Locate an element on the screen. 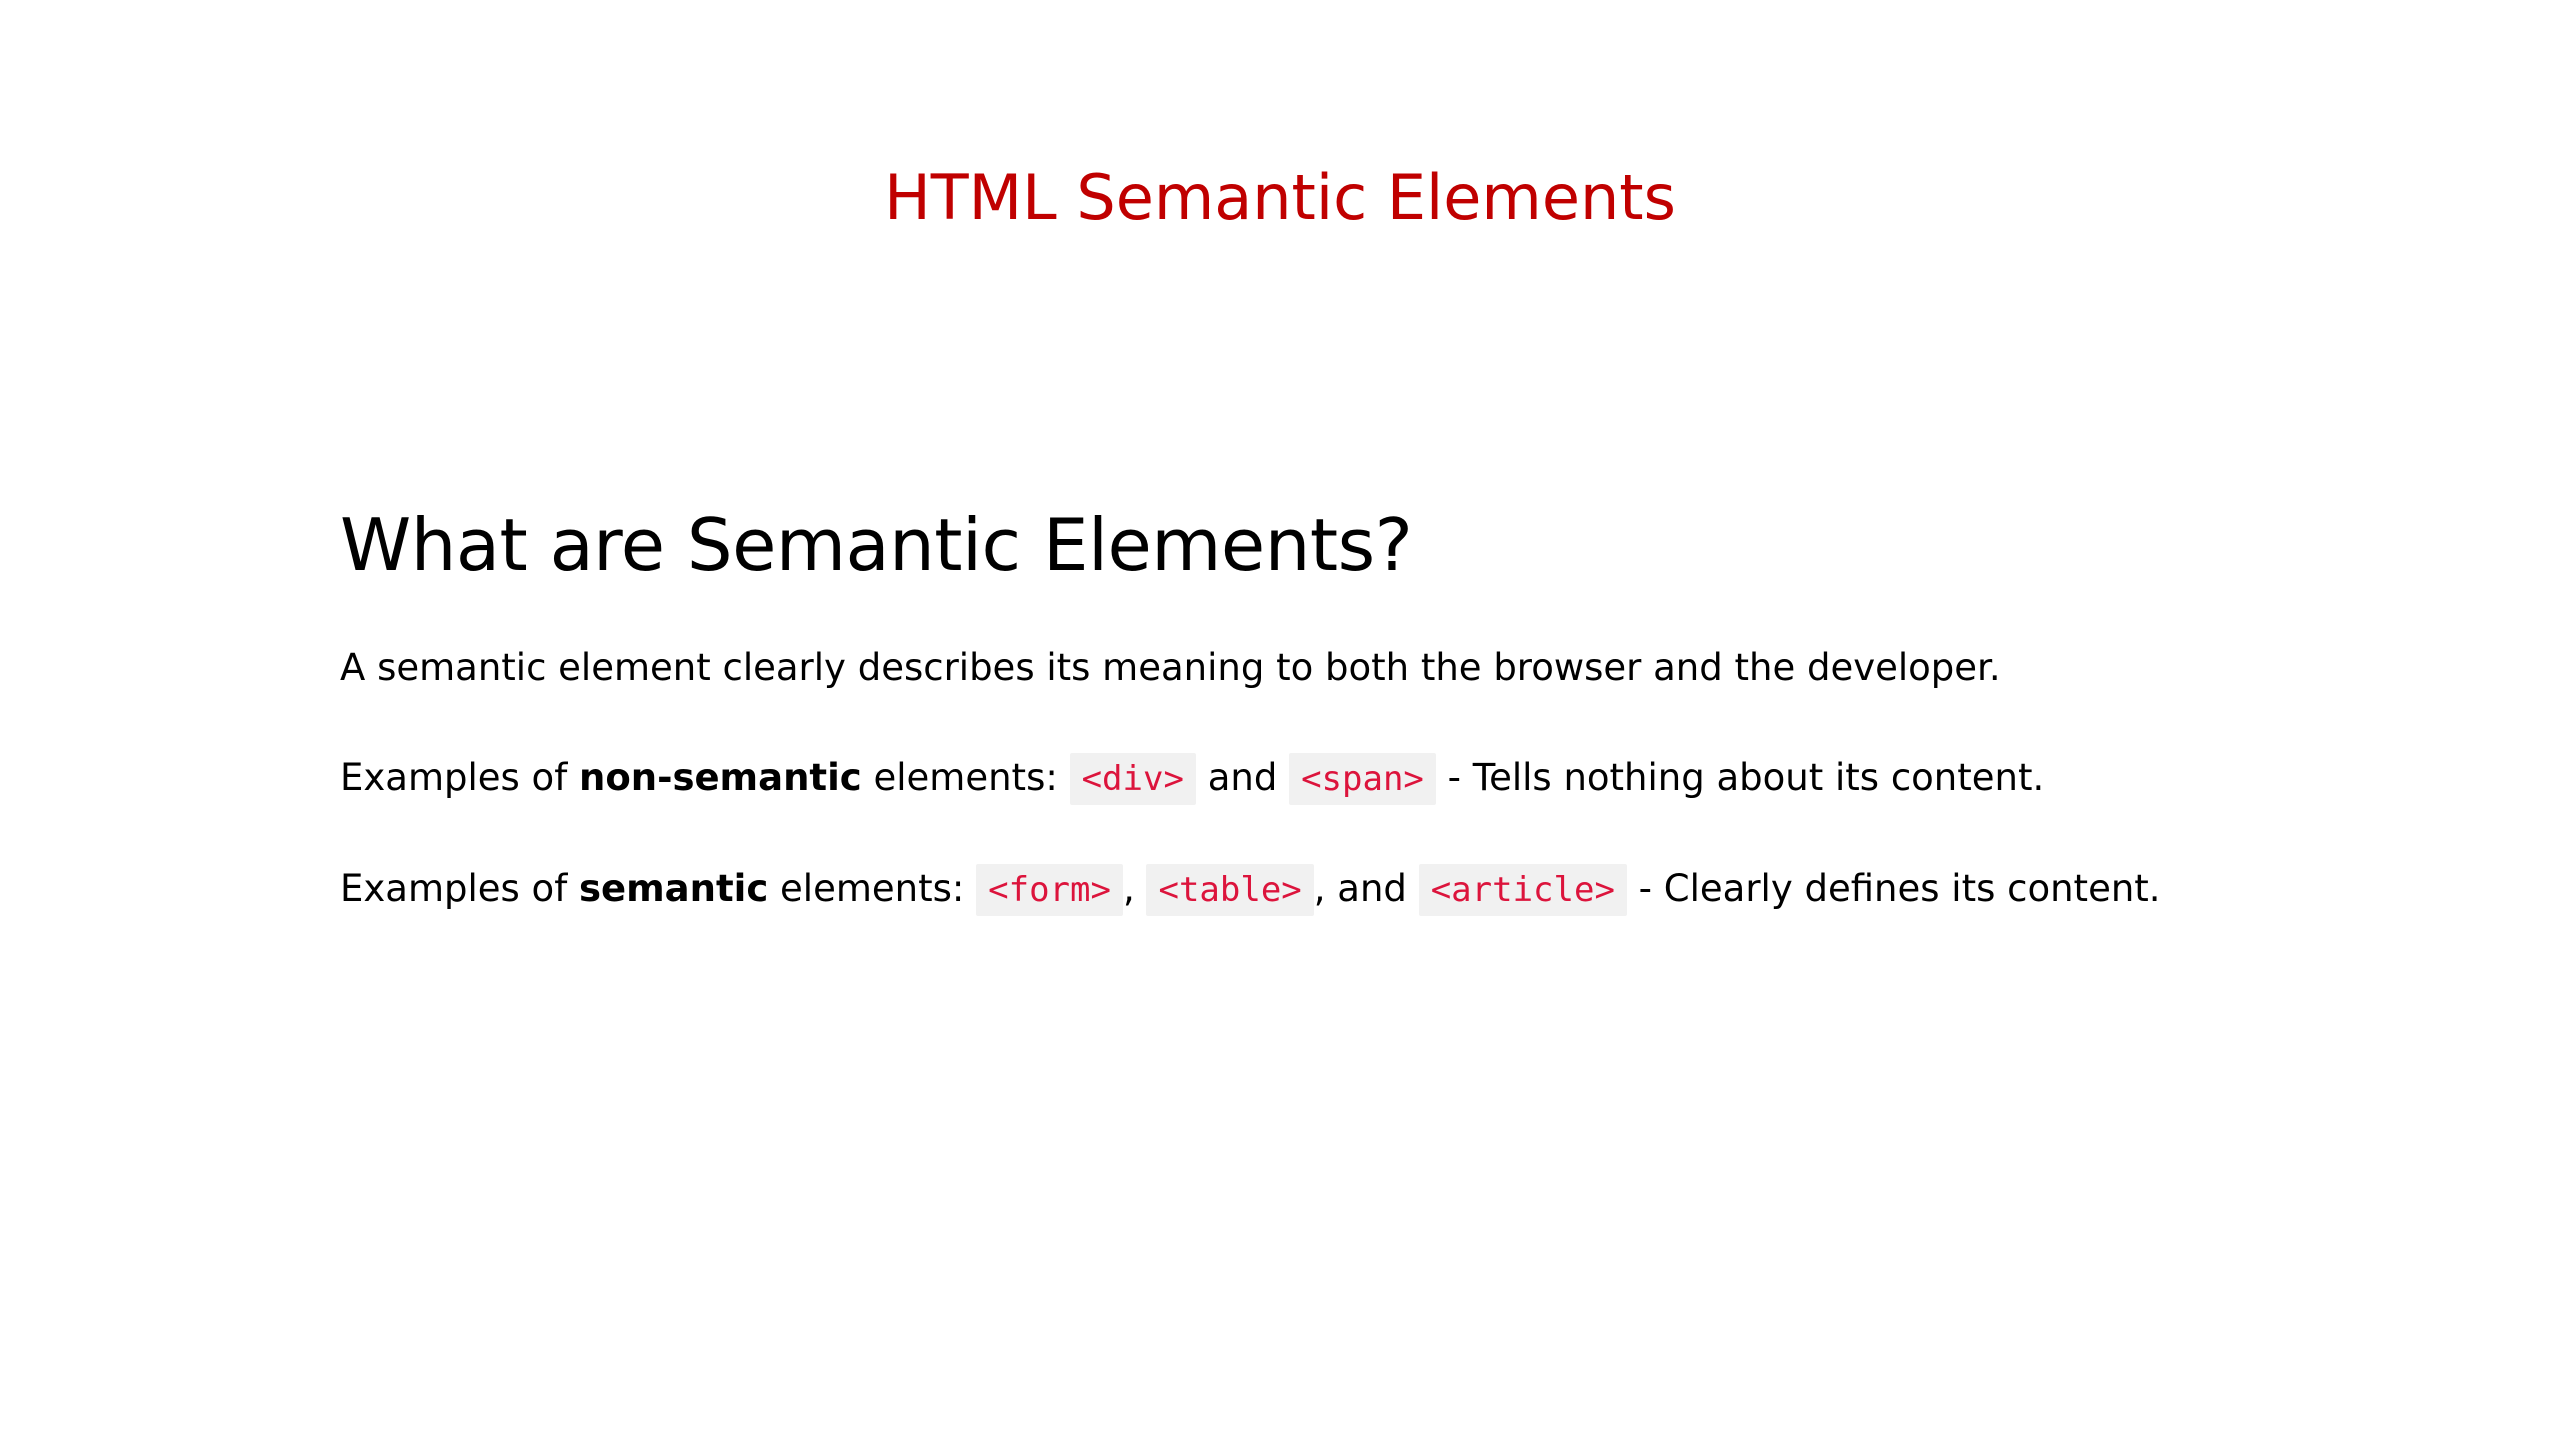  non-semantic-connector: and is located at coordinates (1242, 777).